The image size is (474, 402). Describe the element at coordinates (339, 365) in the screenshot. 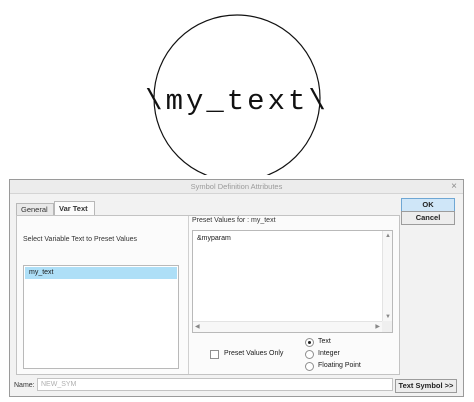

I see `radio-floating-point-label: Floating Point` at that location.